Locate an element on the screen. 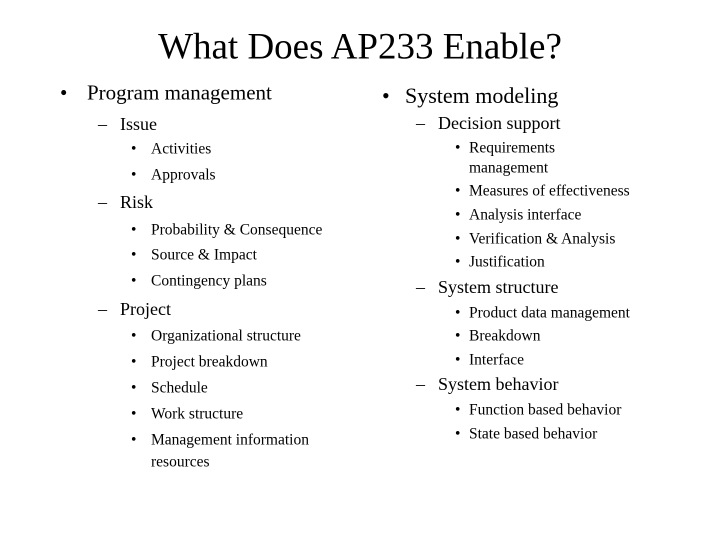 This screenshot has height=540, width=720. subheading-issue: Issue is located at coordinates (138, 124).